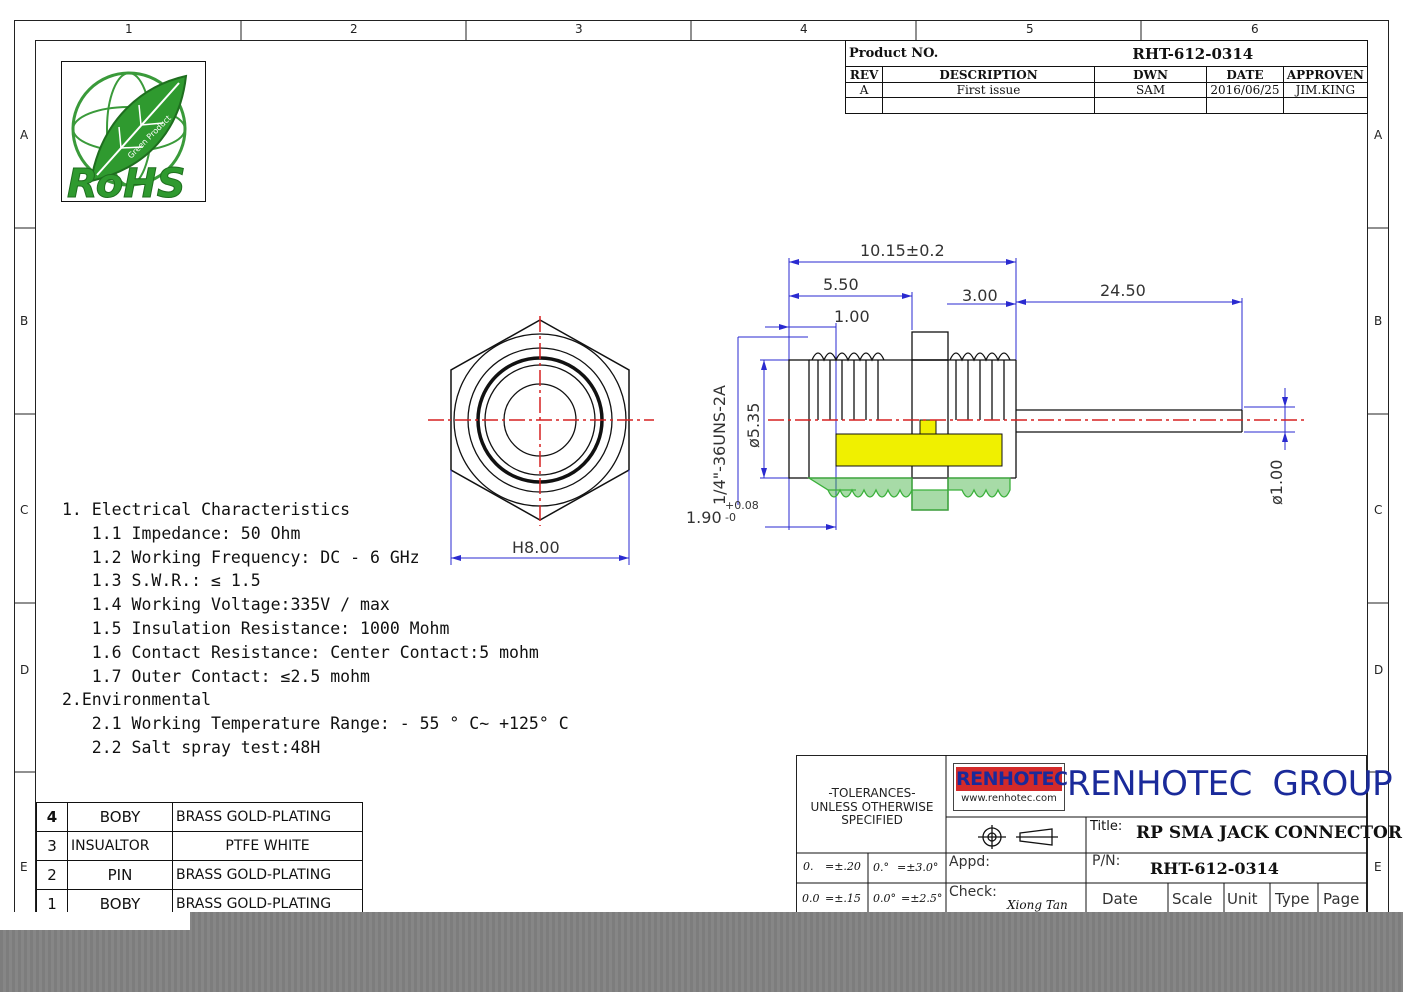 The image size is (1403, 992). Describe the element at coordinates (719, 445) in the screenshot. I see `dim-thread: 1/4"-36UNS-2A` at that location.